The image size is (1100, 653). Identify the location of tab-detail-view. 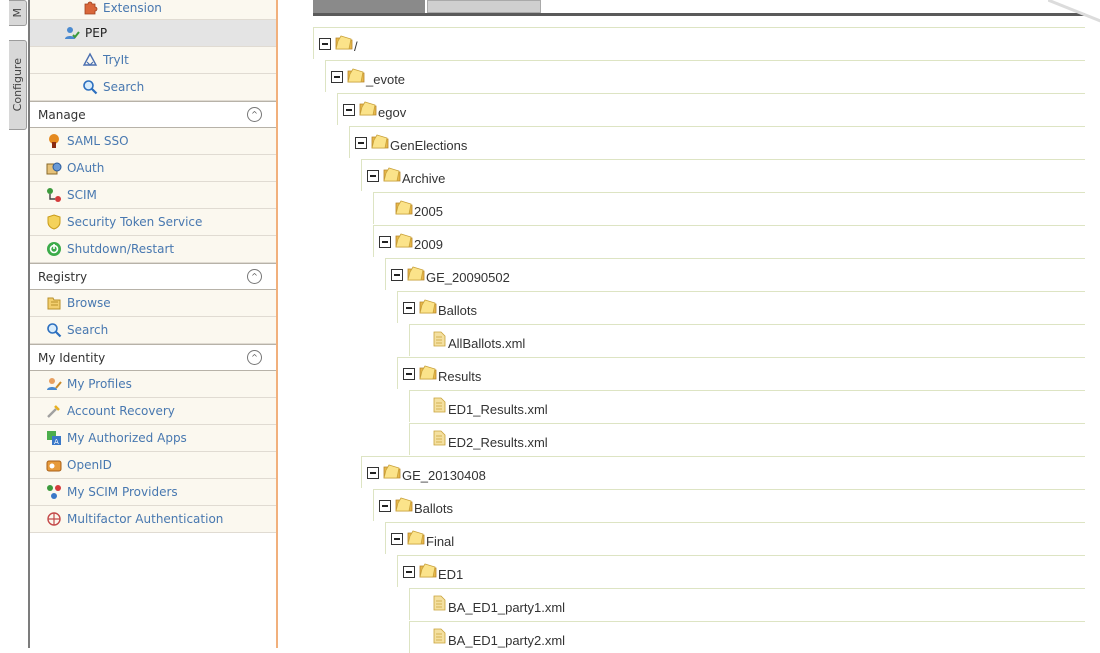
(484, 6).